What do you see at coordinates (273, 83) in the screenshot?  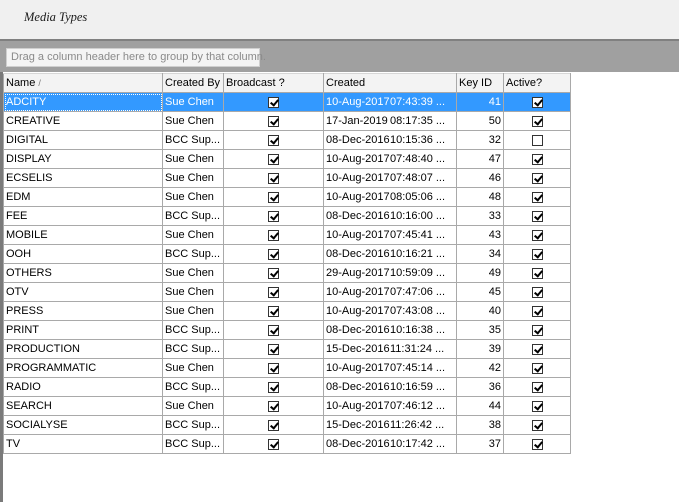 I see `column-header-broadcast: Broadcast ?` at bounding box center [273, 83].